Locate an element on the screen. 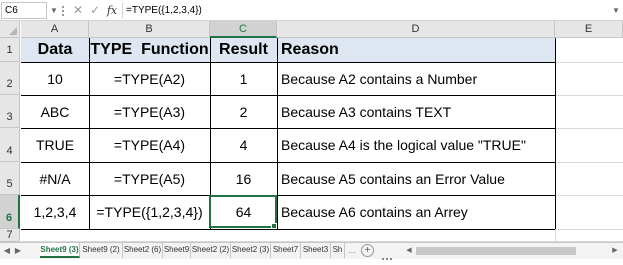 The width and height of the screenshot is (623, 265). scroll-tabs-right-icon: ▶ is located at coordinates (18, 250).